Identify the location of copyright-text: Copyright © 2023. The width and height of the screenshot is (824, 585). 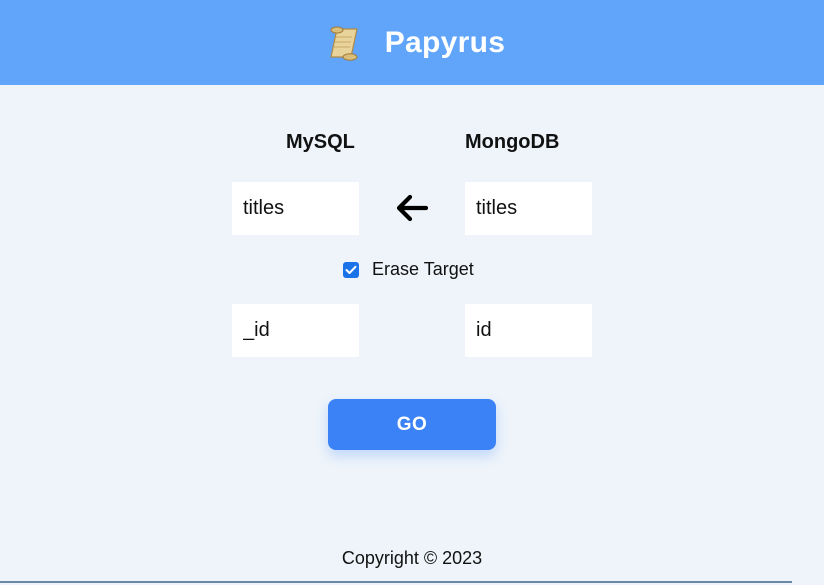
(412, 558).